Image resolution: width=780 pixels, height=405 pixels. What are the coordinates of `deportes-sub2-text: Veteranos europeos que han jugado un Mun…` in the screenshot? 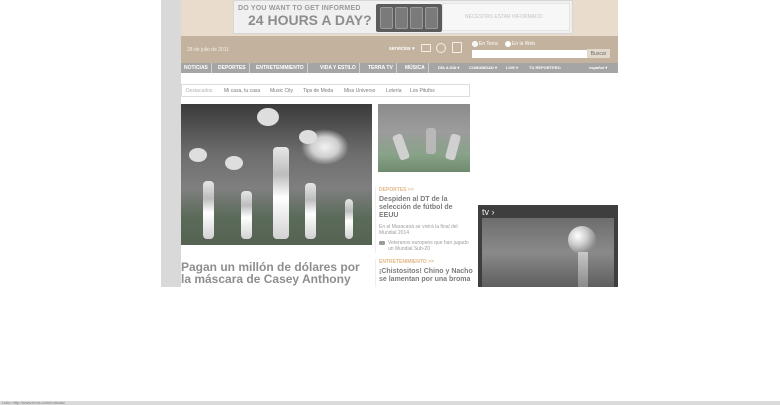 It's located at (428, 246).